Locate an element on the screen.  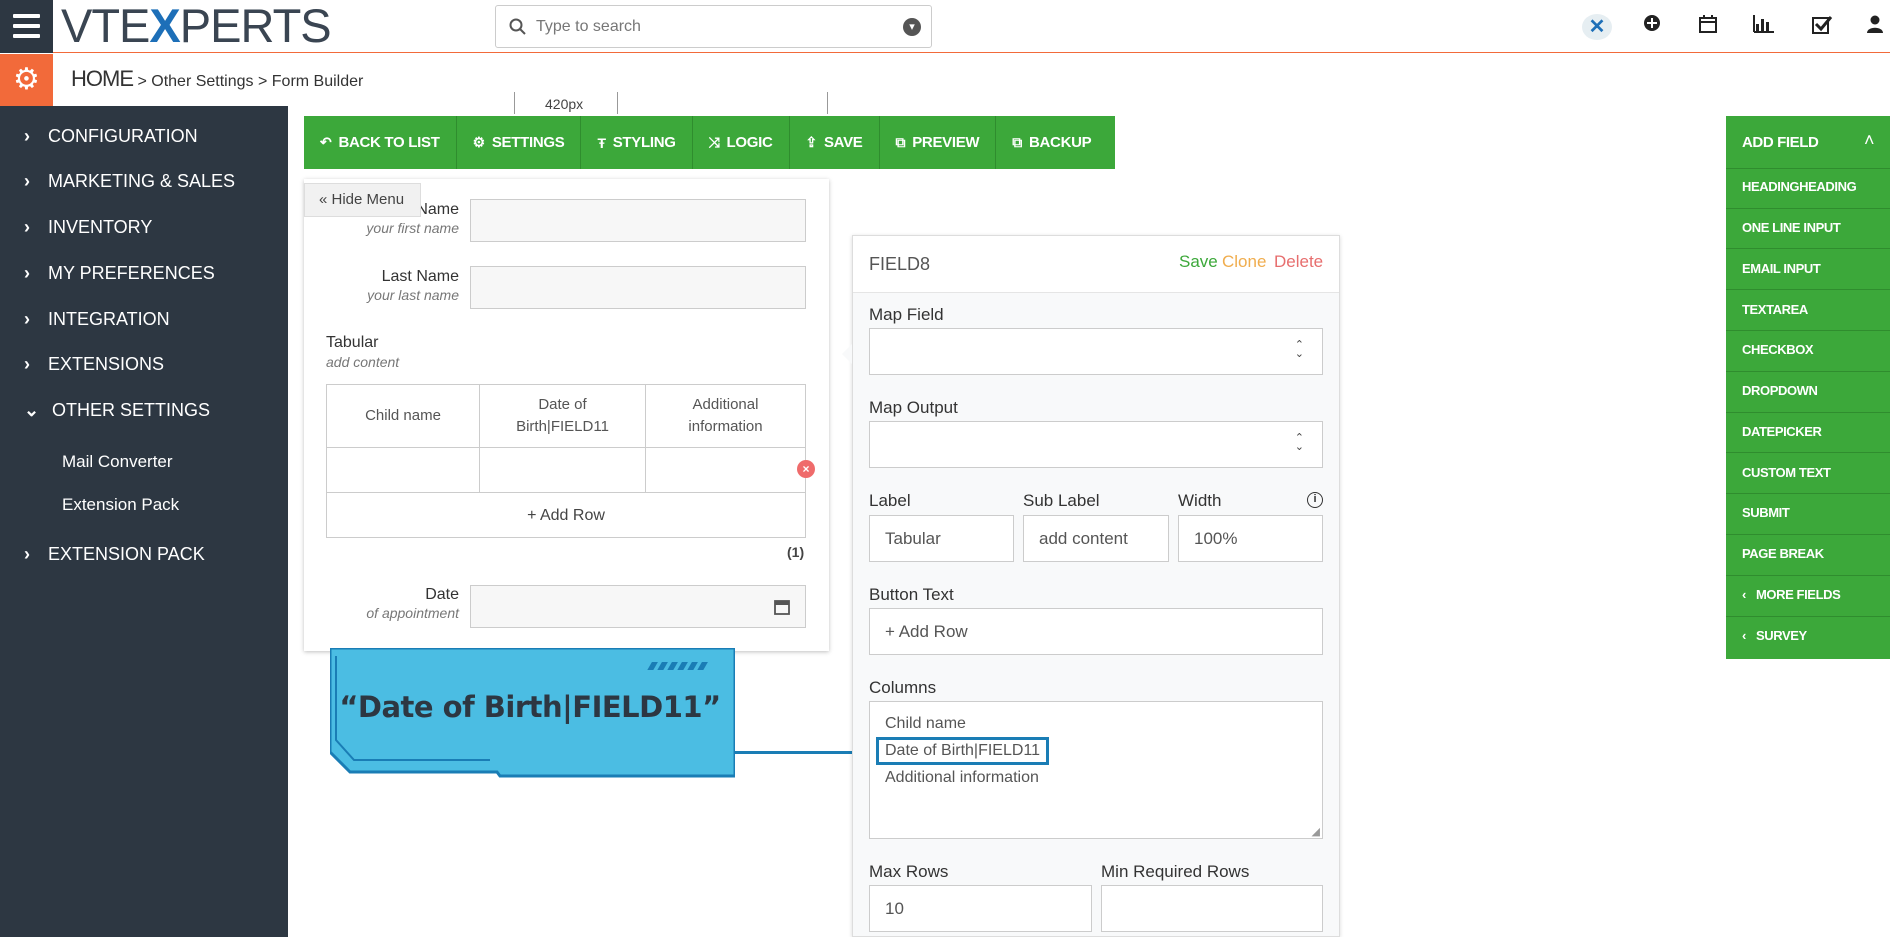
info-icon: i is located at coordinates (1315, 500).